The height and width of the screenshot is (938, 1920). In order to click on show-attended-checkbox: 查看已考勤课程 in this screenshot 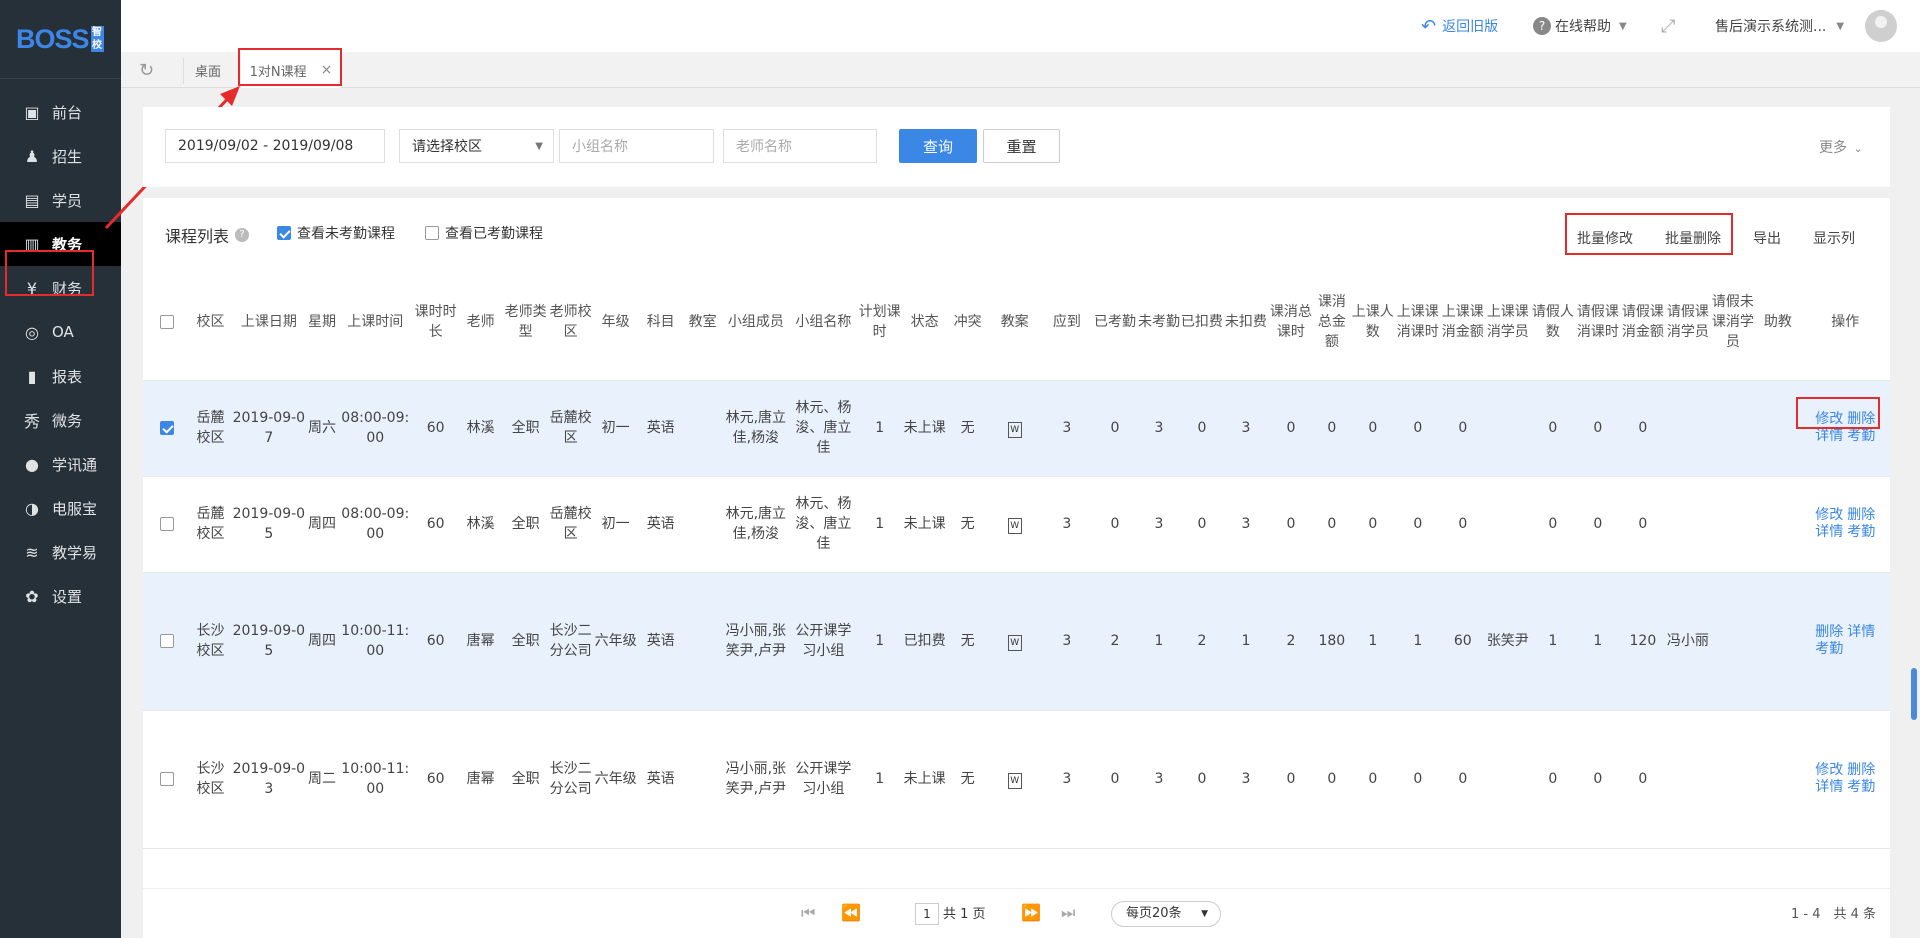, I will do `click(484, 233)`.